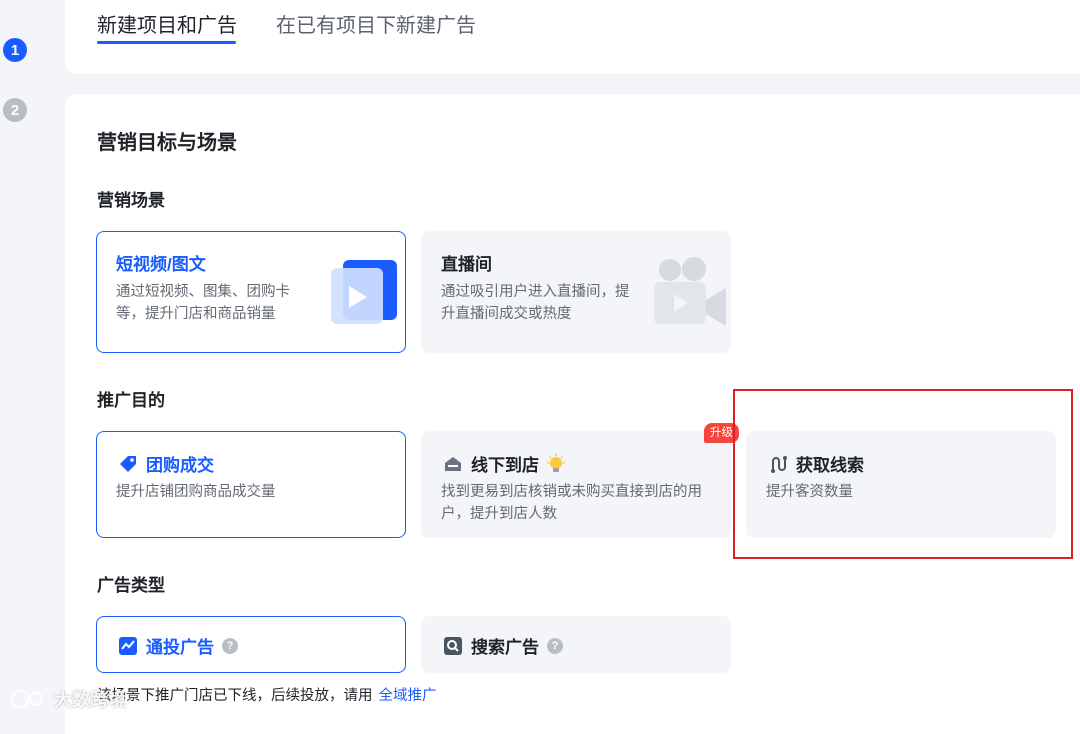  I want to click on goal-option-desc: 提升店铺团购商品成交量, so click(196, 492).